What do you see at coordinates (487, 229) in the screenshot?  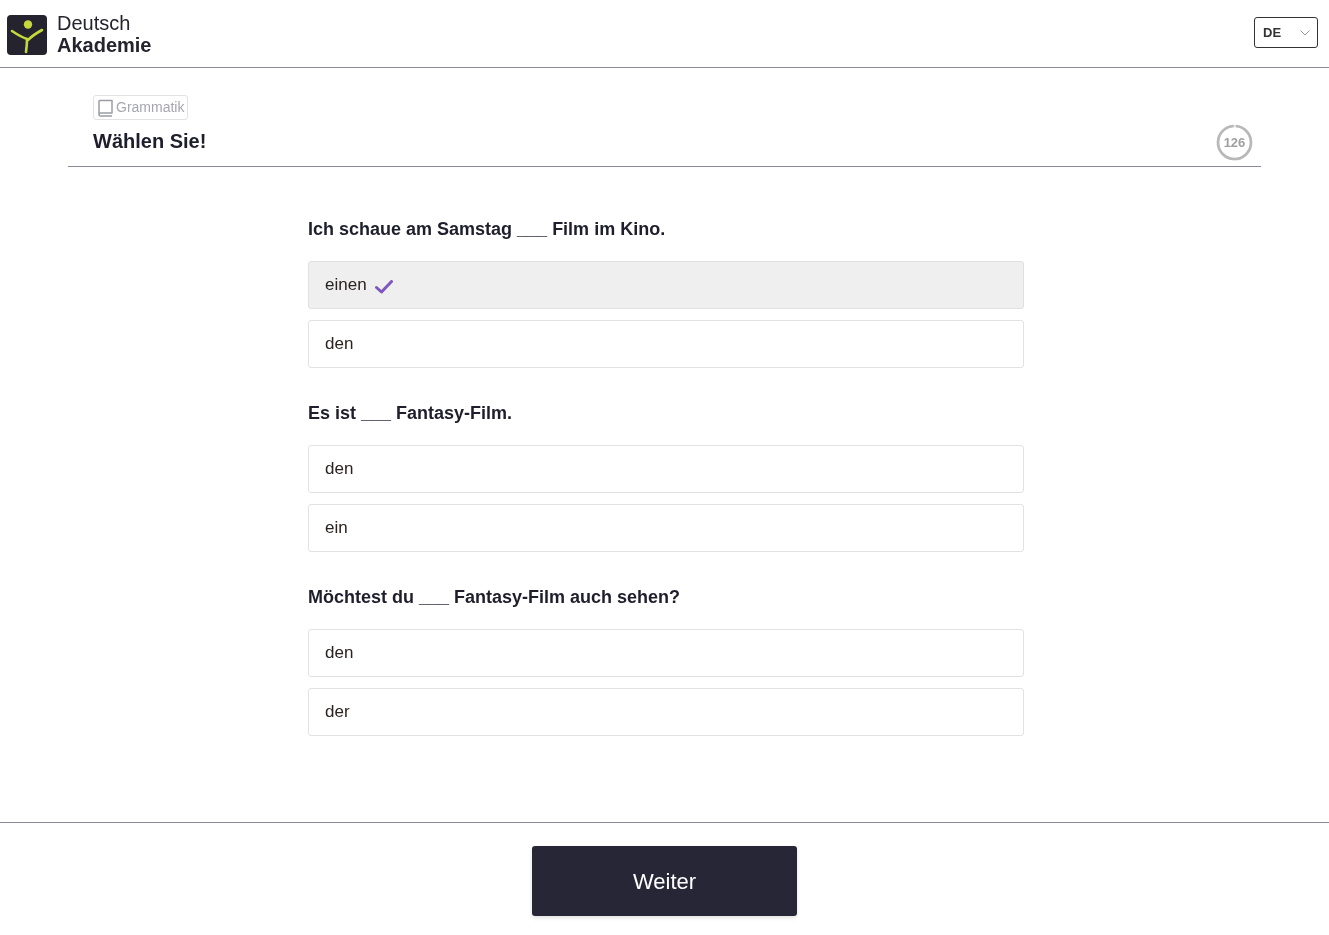 I see `question-text: Ich schaue am Samstag ___ Film im Kino.` at bounding box center [487, 229].